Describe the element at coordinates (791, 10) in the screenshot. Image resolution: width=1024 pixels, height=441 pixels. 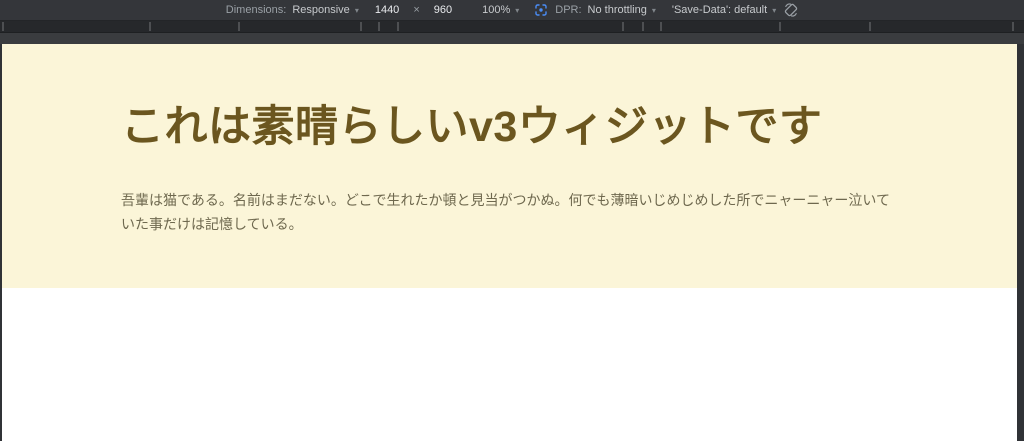
I see `rotate-viewport-icon` at that location.